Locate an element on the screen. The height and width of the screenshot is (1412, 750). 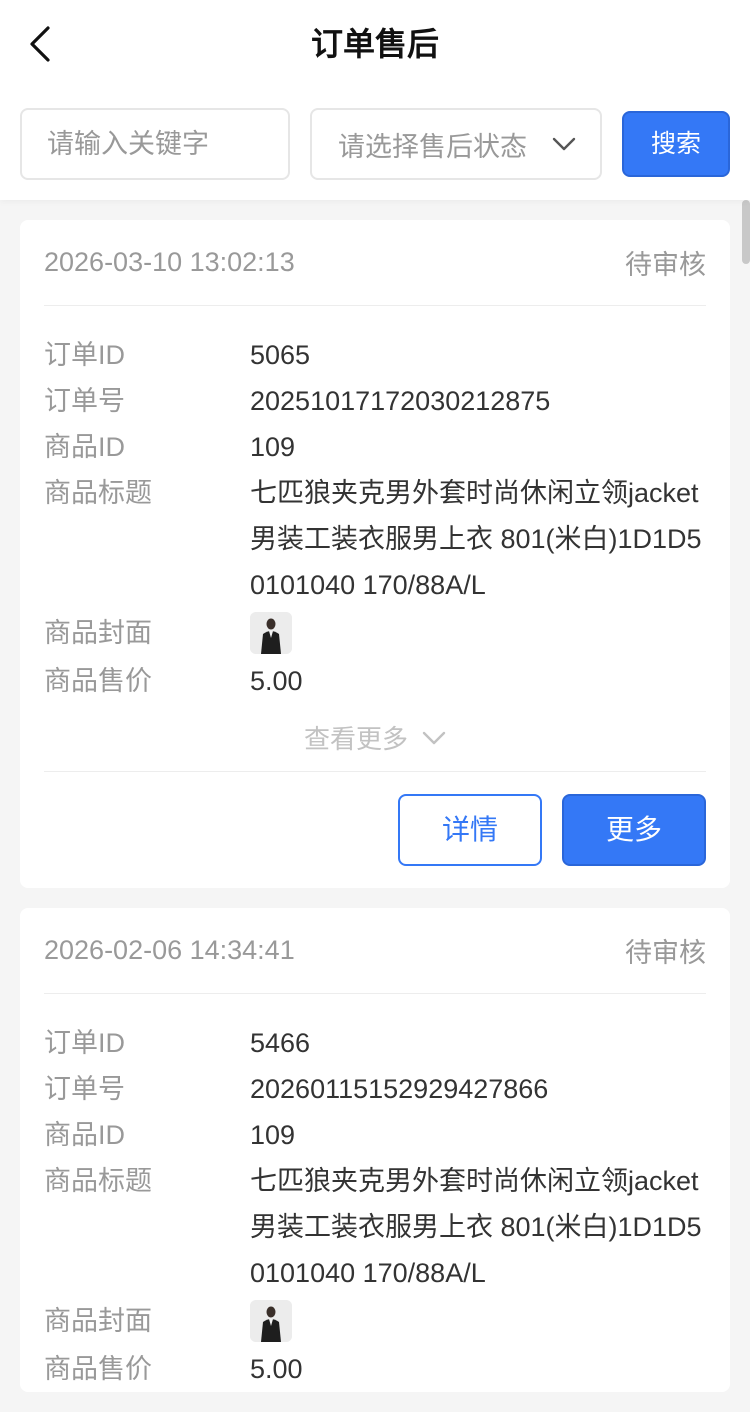
top-bar: 订单售后 请选择售后状态 搜索 is located at coordinates (375, 100).